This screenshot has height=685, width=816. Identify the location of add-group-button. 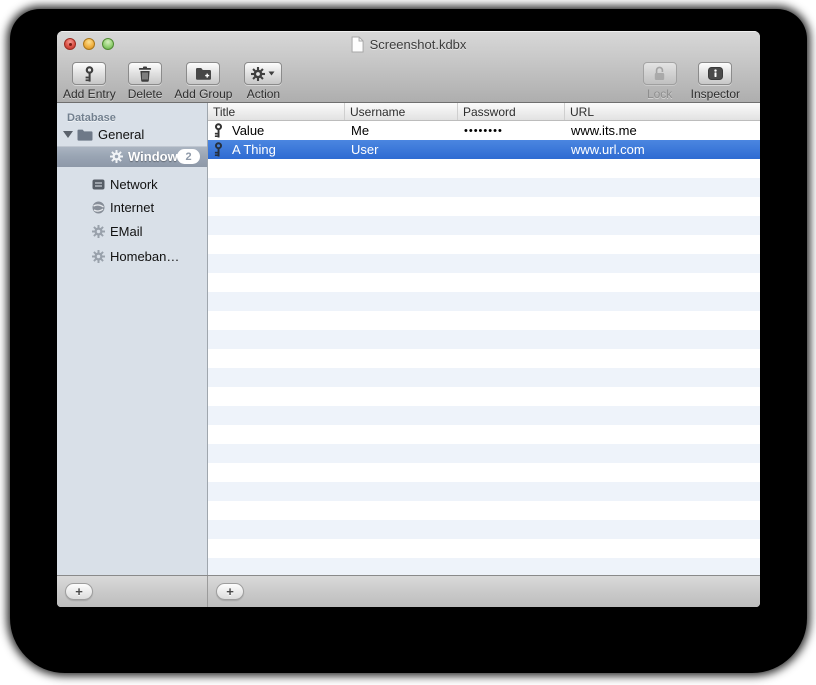
(203, 73).